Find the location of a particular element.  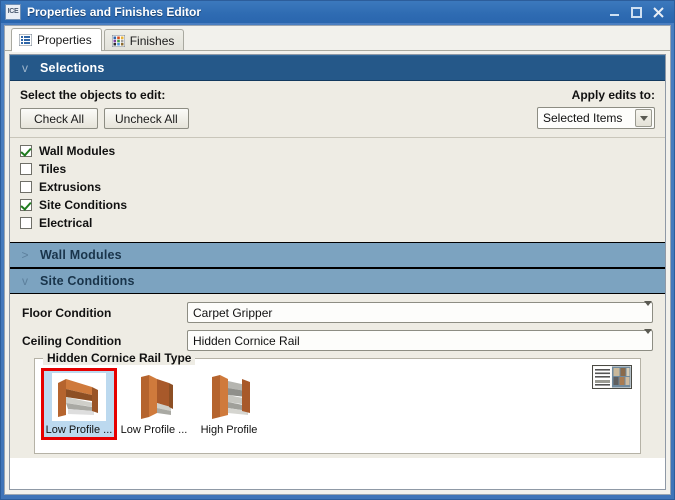

section-title-selections: Selections is located at coordinates (72, 68).